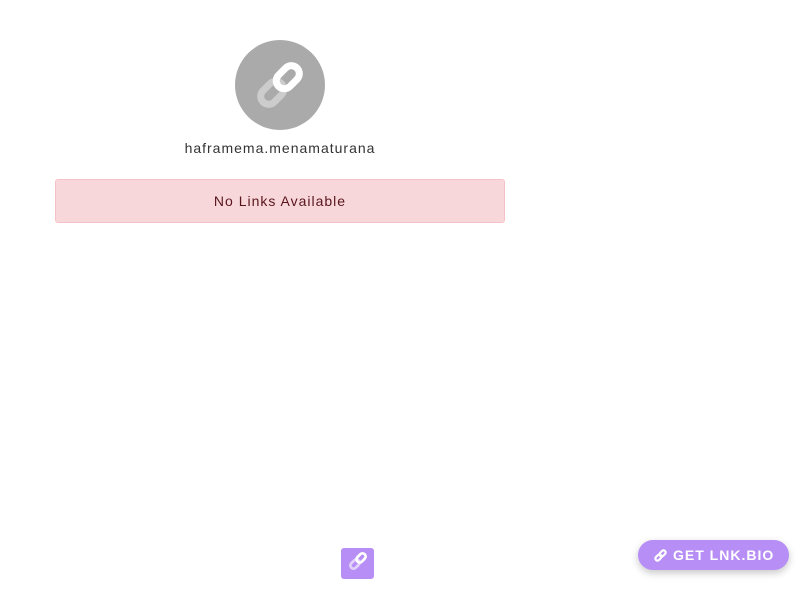 This screenshot has height=600, width=800. I want to click on alert-message: No Links Available, so click(280, 201).